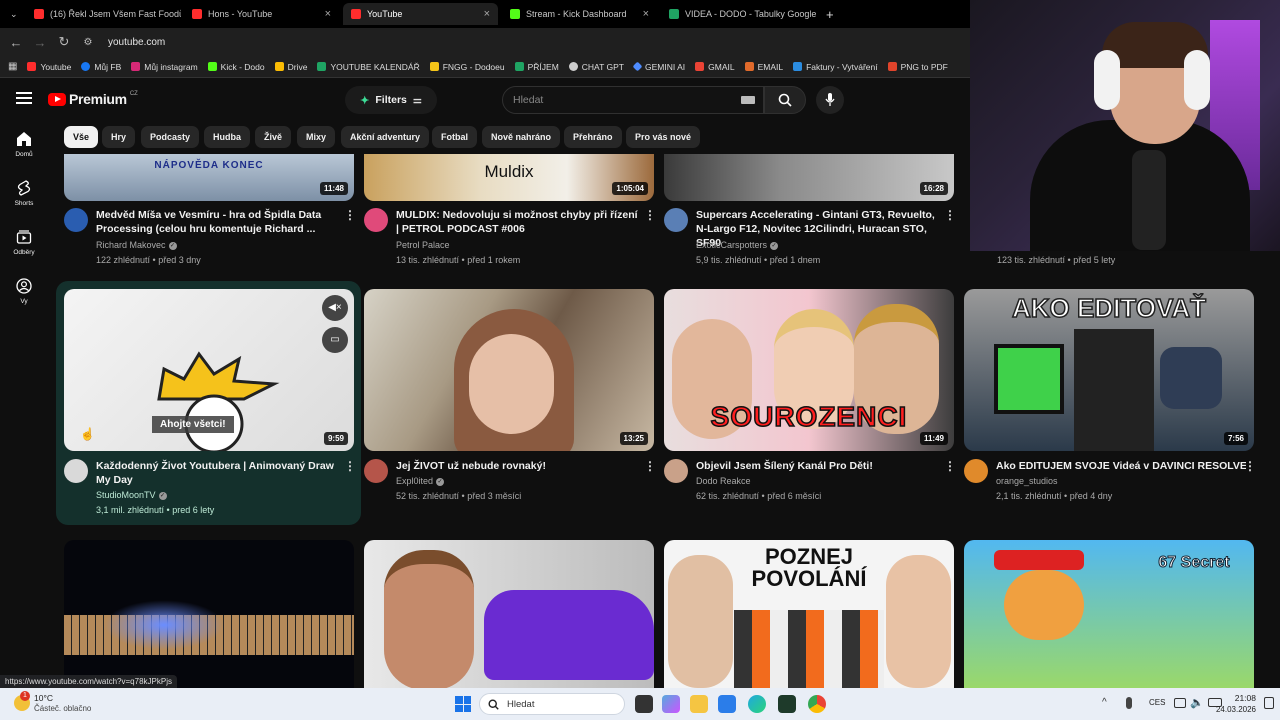 This screenshot has width=1280, height=720. I want to click on clock-time: 21:08, so click(1241, 698).